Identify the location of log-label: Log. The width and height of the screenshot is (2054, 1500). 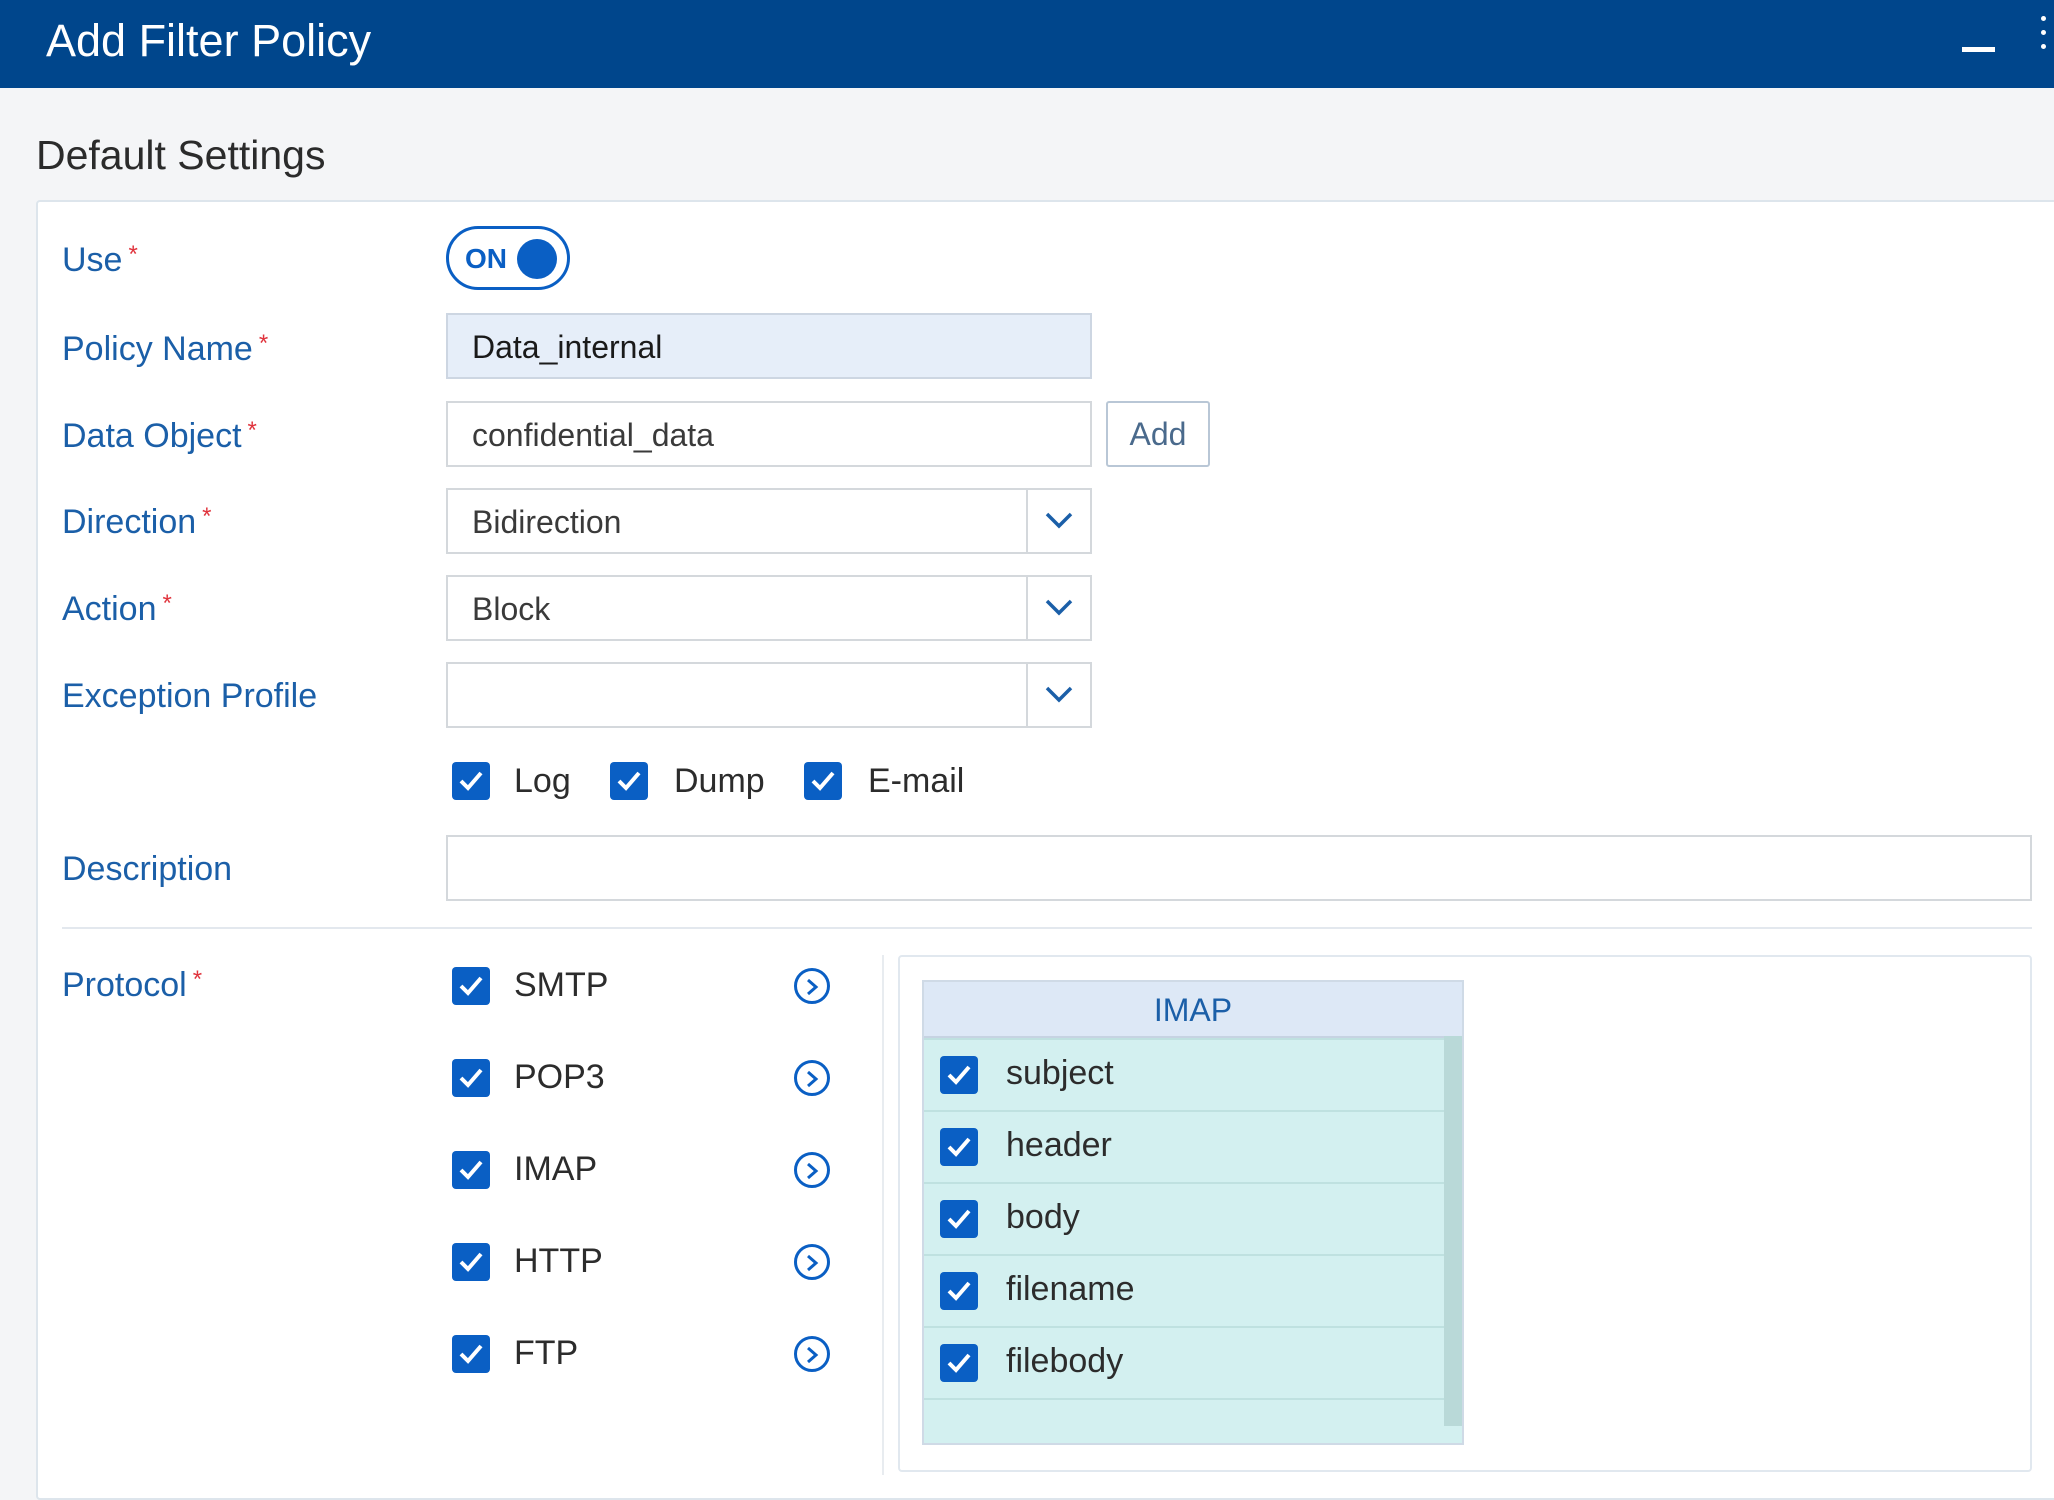
(542, 781).